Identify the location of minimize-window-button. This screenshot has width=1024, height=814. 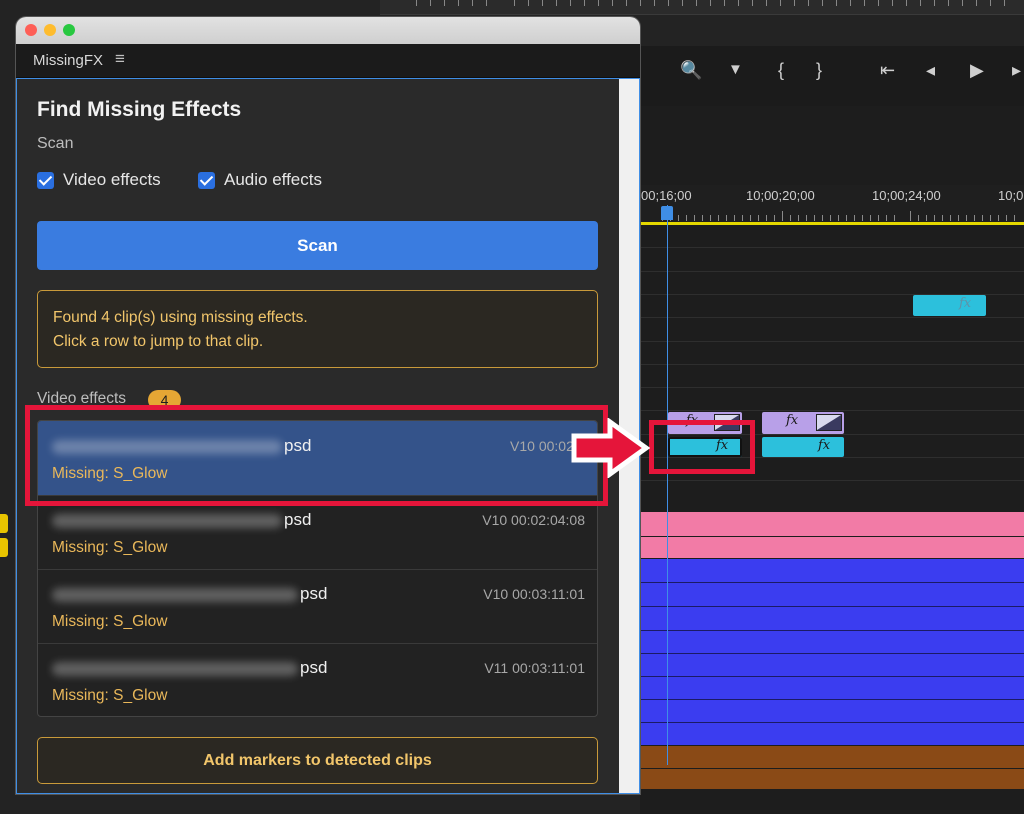
(50, 30).